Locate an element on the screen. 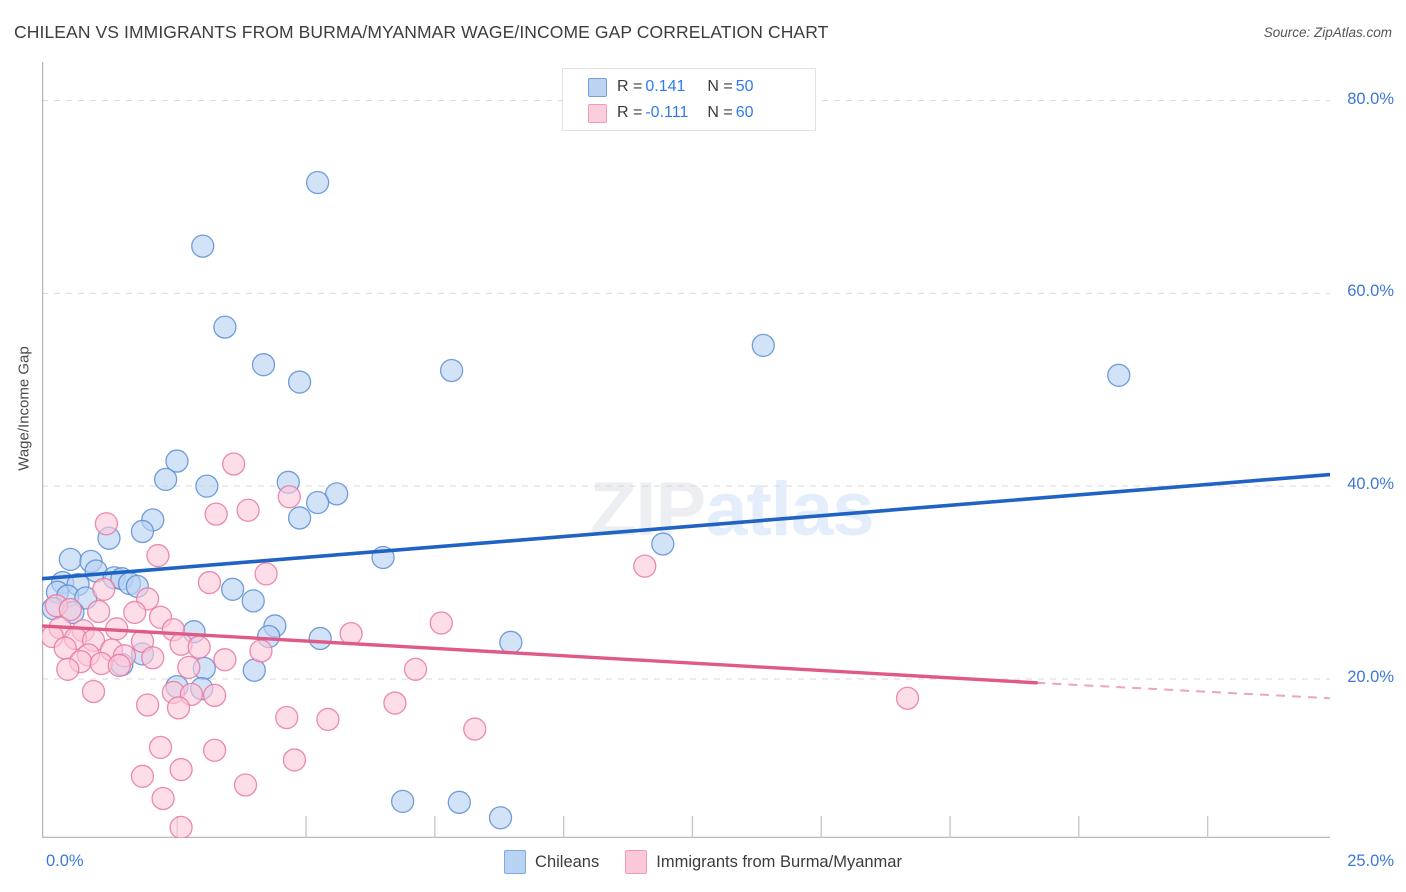 The height and width of the screenshot is (892, 1406). series-legend-item-chileans: Chileans is located at coordinates (551, 862).